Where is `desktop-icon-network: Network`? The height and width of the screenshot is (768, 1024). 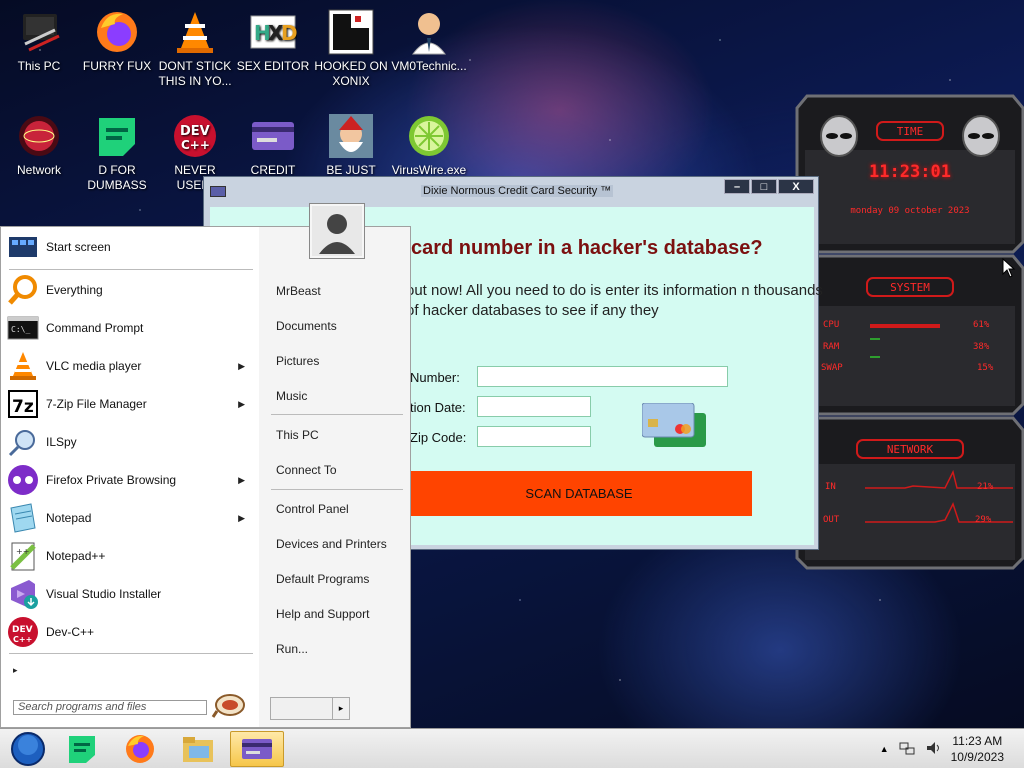
desktop-icon-network: Network is located at coordinates (39, 145).